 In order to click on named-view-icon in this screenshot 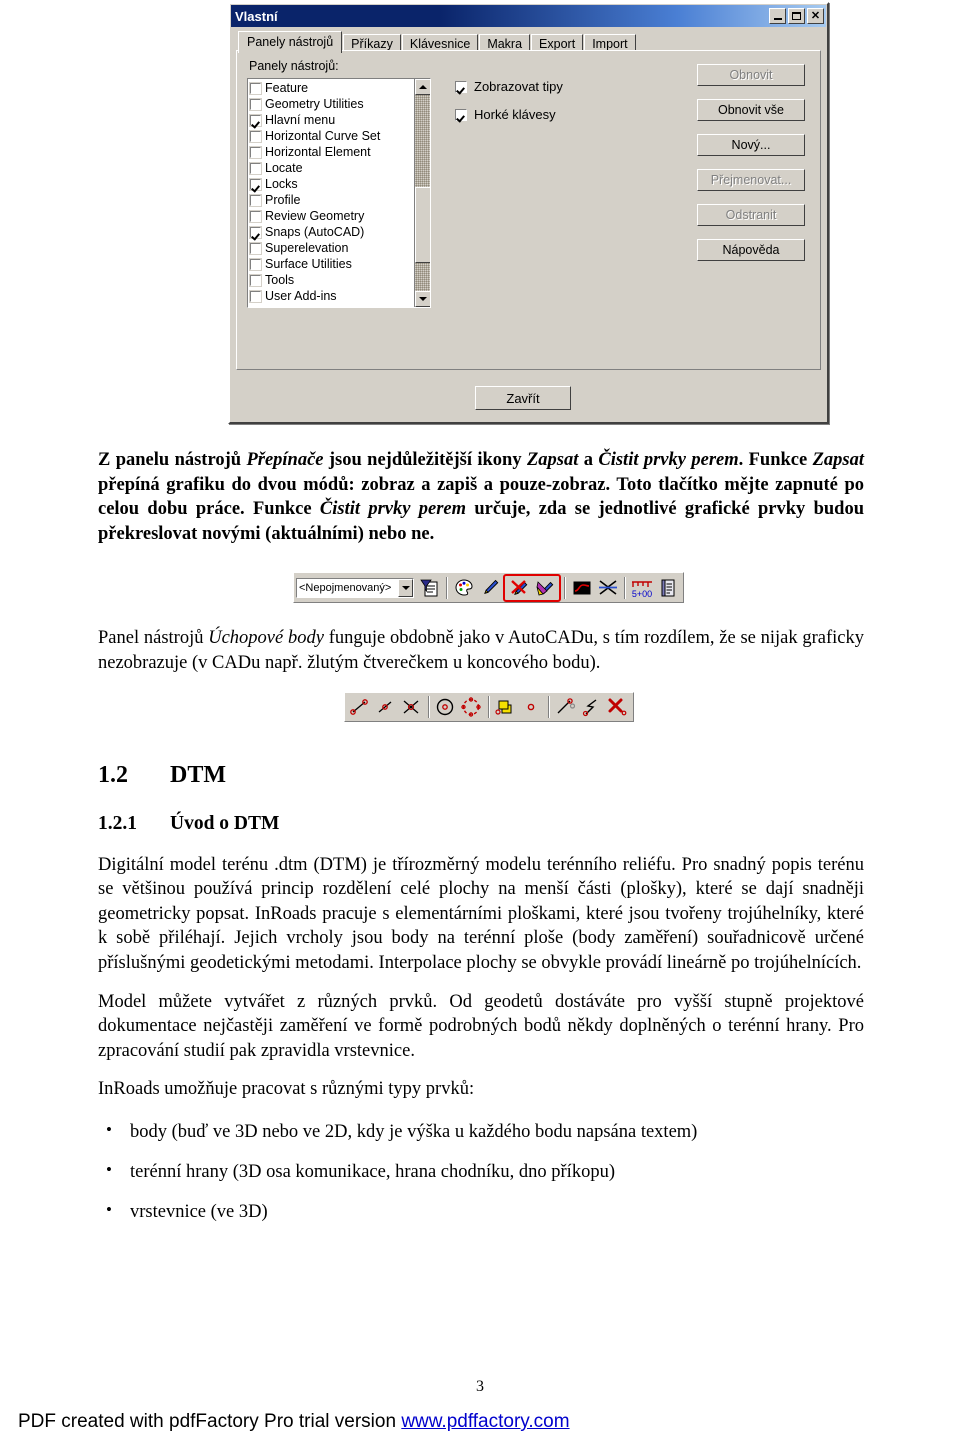, I will do `click(430, 588)`.